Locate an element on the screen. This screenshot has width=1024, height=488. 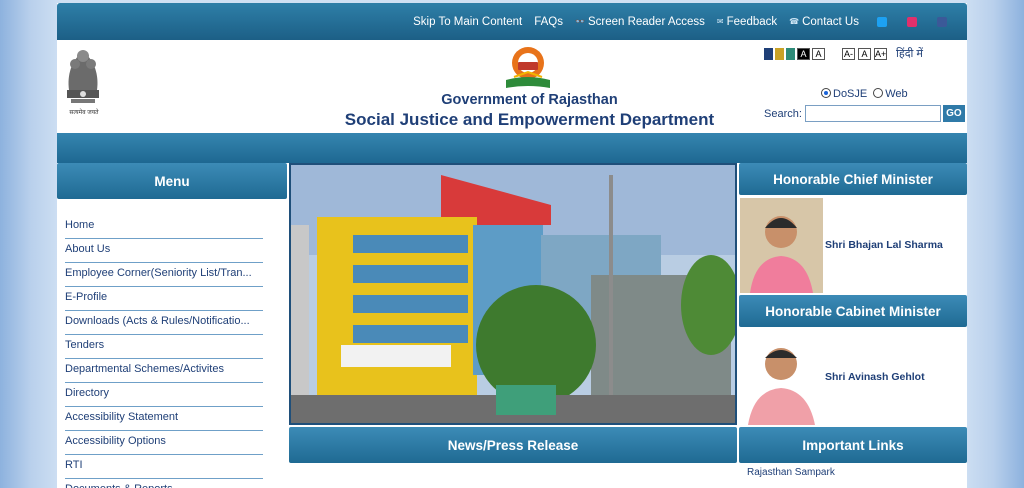
phone-icon: ☎ is located at coordinates (794, 21).